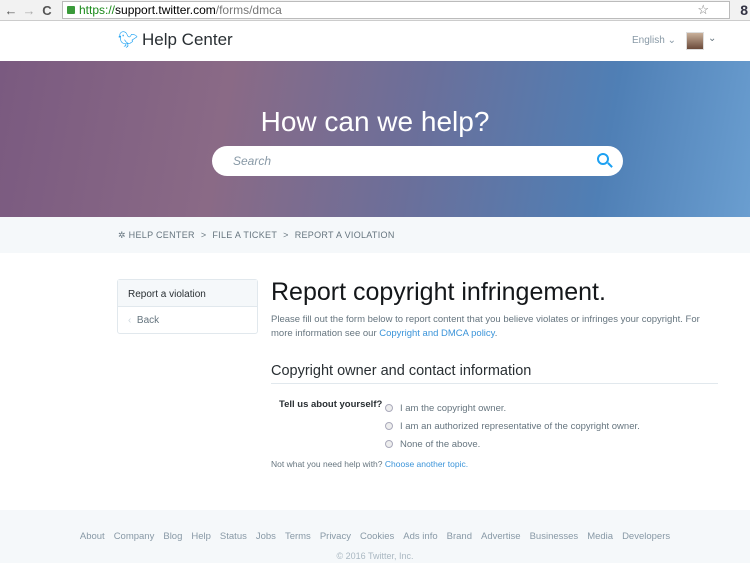 This screenshot has height=571, width=750. Describe the element at coordinates (187, 293) in the screenshot. I see `sidebar-item-report-violation: Report a violation` at that location.